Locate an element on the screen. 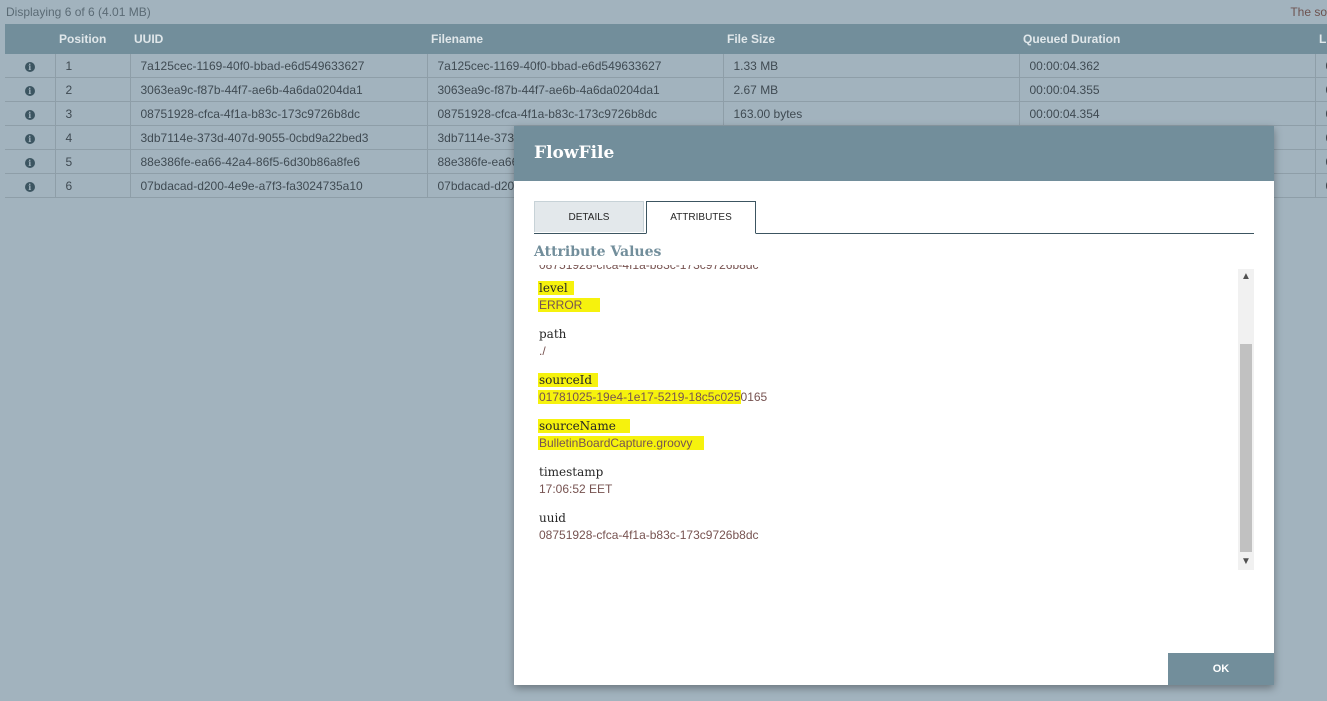  attribute-value: BulletinBoardCapture.groovy is located at coordinates (621, 443).